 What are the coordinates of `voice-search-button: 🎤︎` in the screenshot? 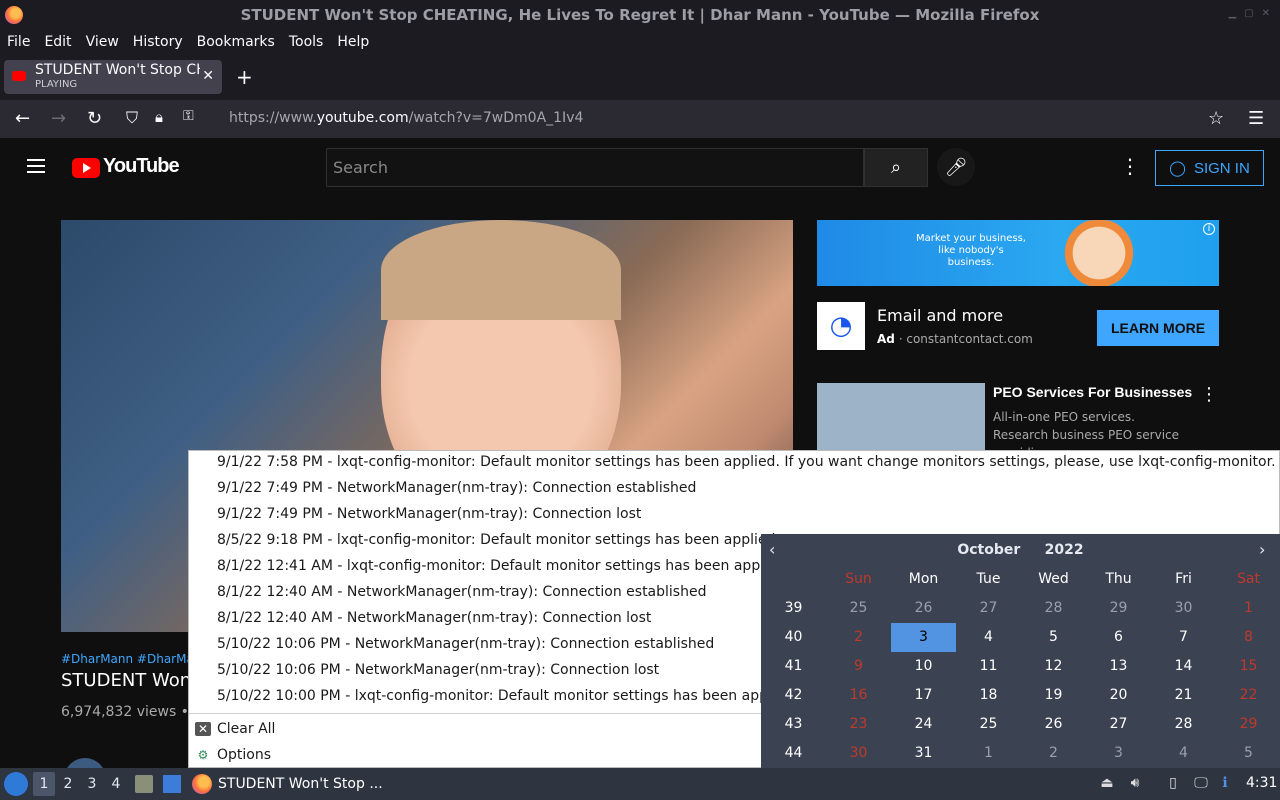 It's located at (956, 167).